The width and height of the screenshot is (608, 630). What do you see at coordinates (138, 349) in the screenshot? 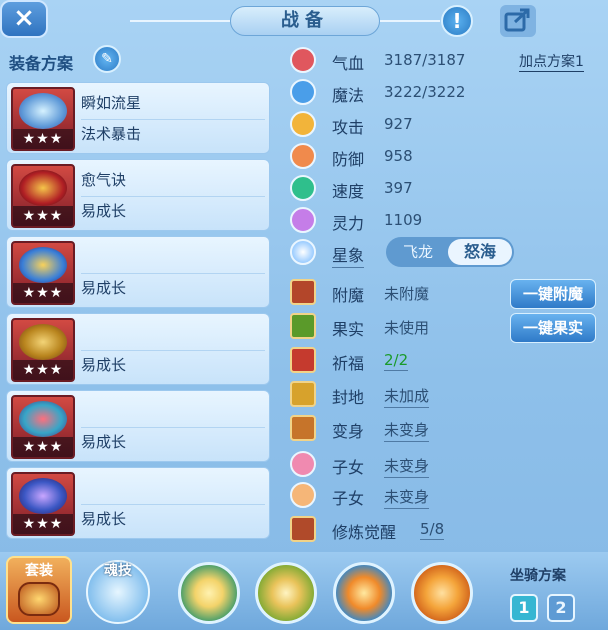
I see `equipment-slot-4: ★★★ 易成长` at bounding box center [138, 349].